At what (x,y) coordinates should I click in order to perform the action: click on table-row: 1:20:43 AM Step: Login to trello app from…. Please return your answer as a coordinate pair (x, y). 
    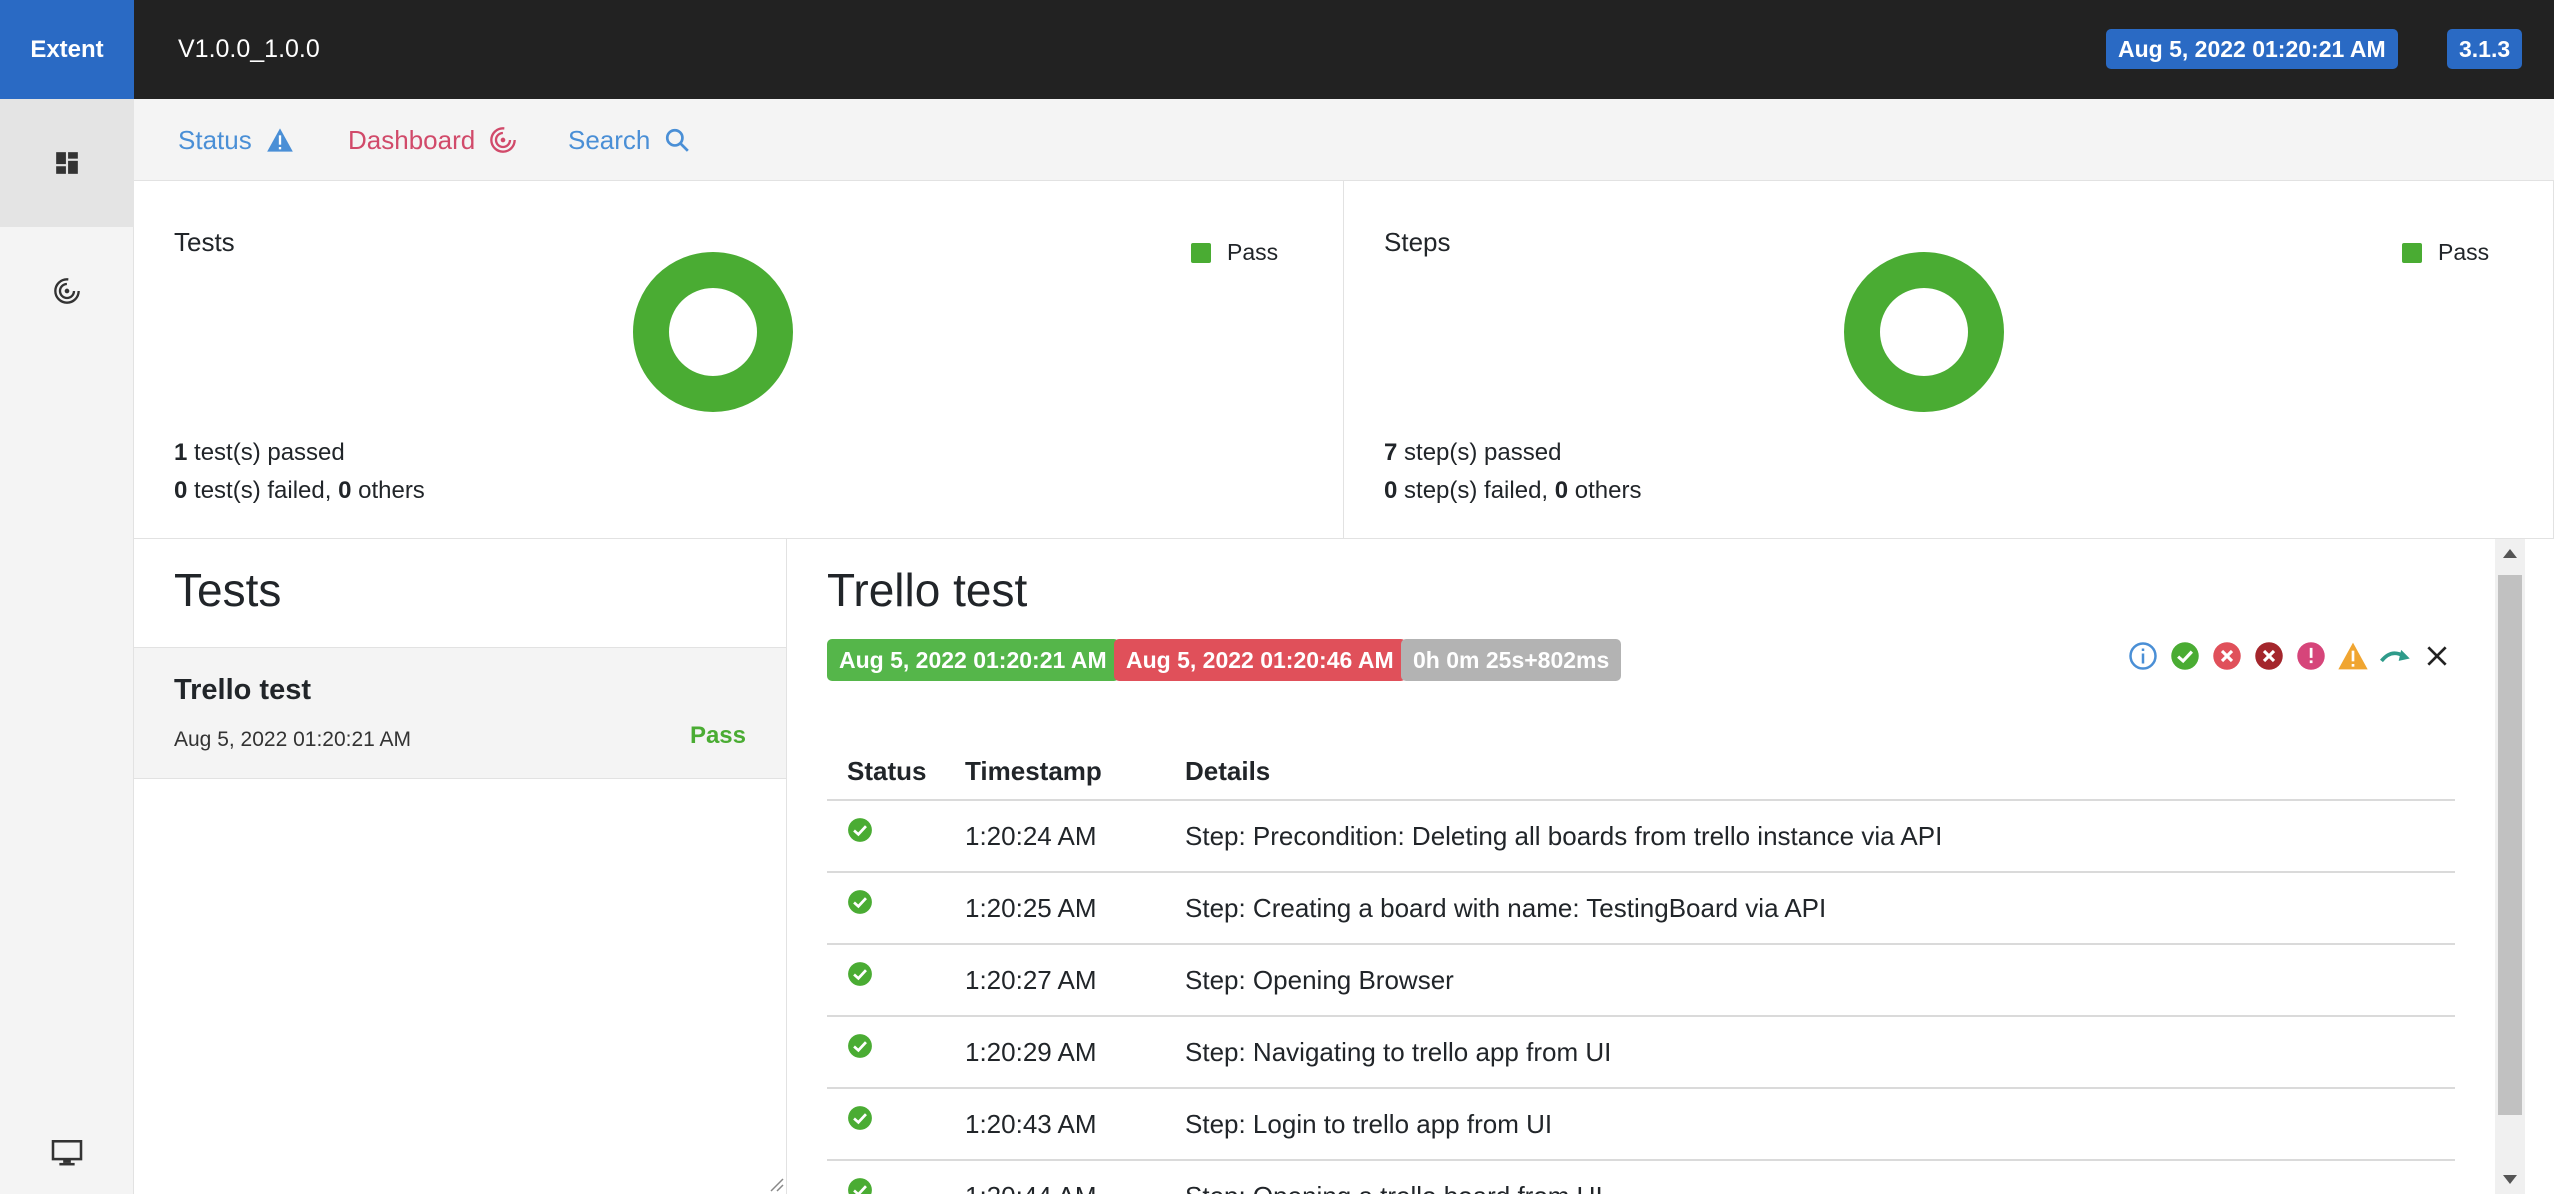
    Looking at the image, I should click on (1641, 1124).